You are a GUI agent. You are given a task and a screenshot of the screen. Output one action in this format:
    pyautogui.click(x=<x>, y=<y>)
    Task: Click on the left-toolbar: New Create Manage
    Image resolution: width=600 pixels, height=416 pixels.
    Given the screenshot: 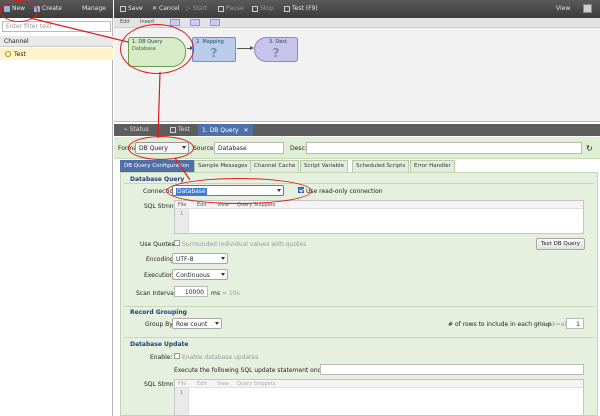 What is the action you would take?
    pyautogui.click(x=56, y=9)
    